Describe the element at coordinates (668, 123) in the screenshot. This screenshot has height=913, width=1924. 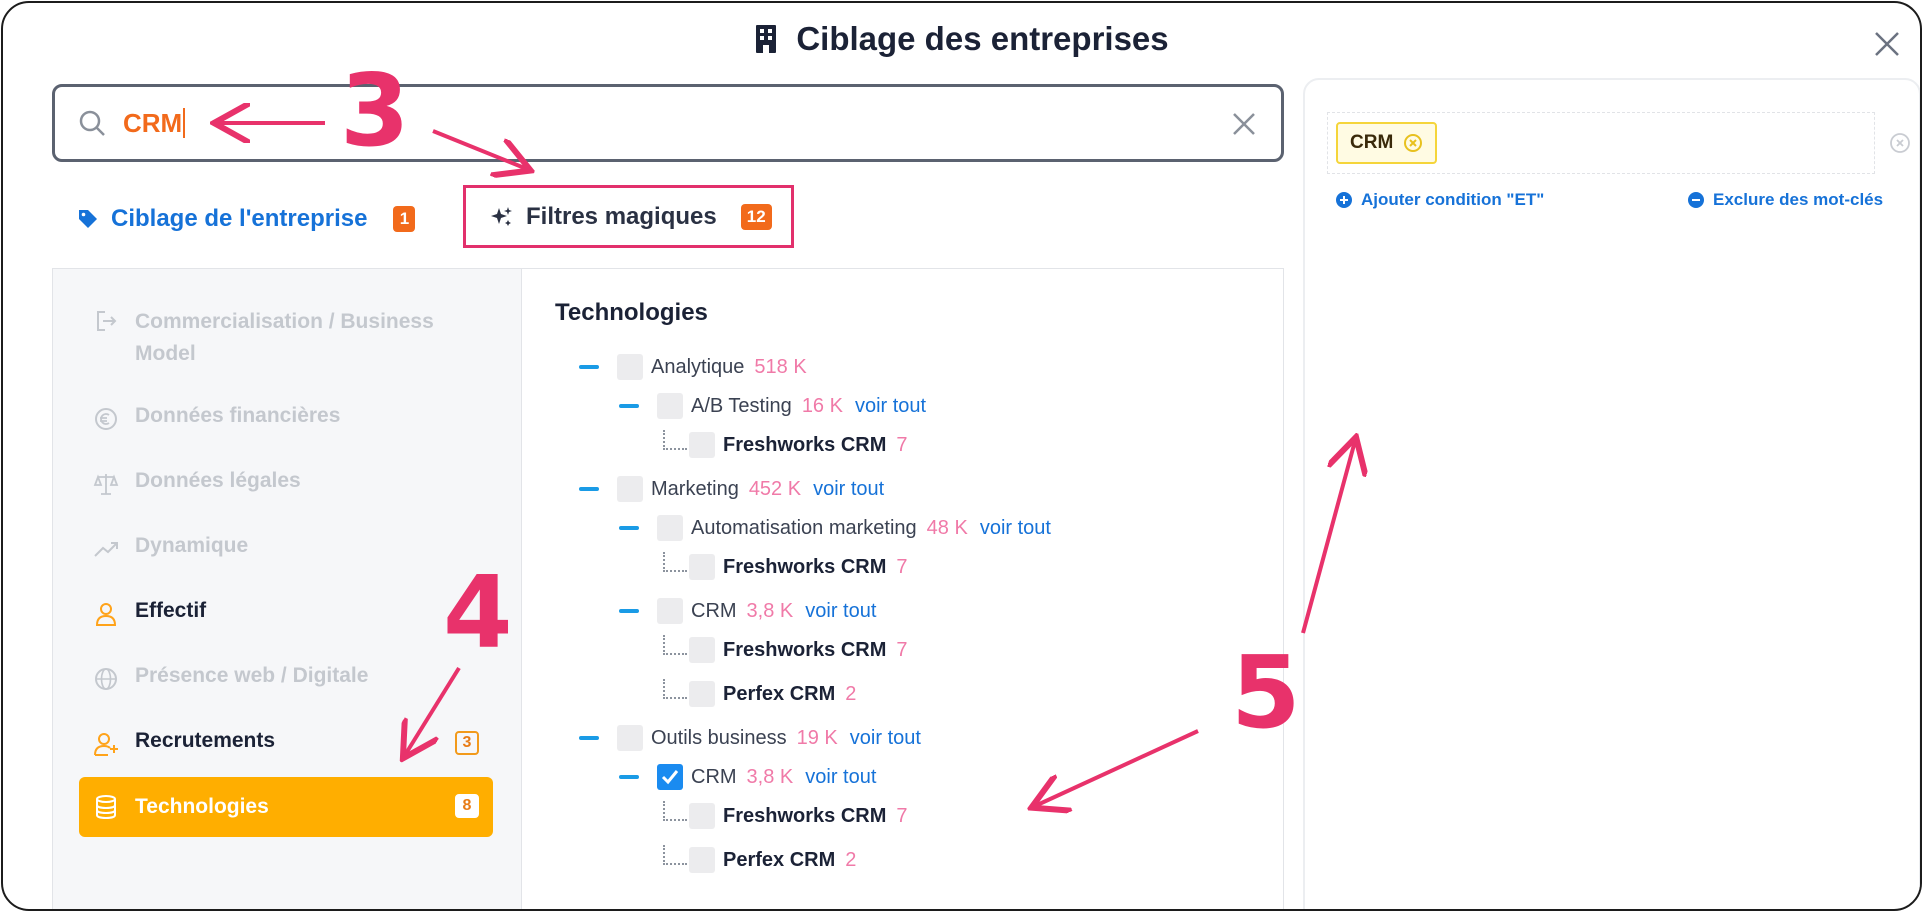
I see `search-input: CRM` at that location.